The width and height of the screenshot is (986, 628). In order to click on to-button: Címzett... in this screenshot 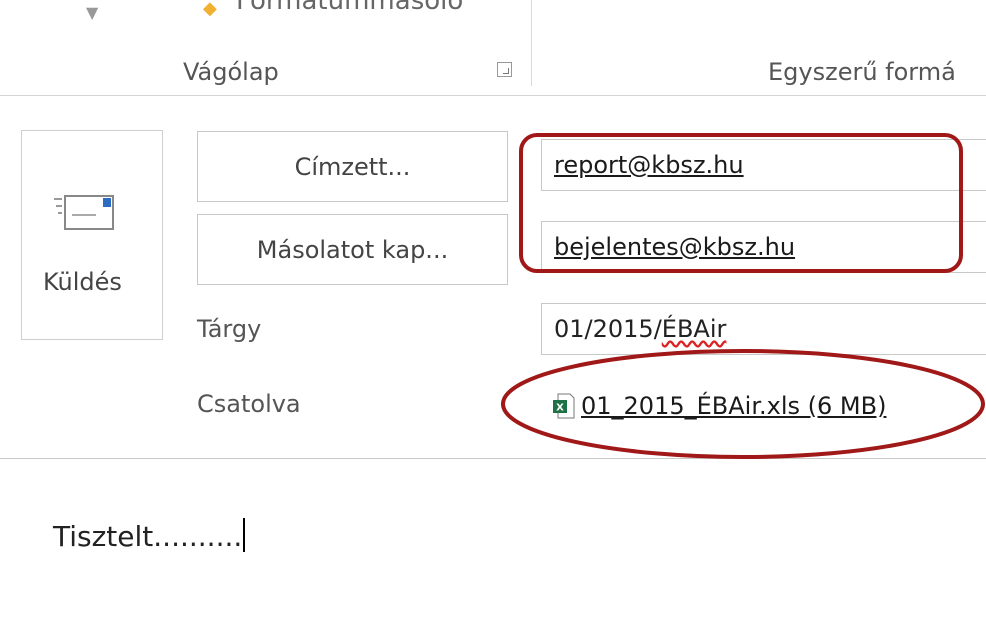, I will do `click(352, 166)`.